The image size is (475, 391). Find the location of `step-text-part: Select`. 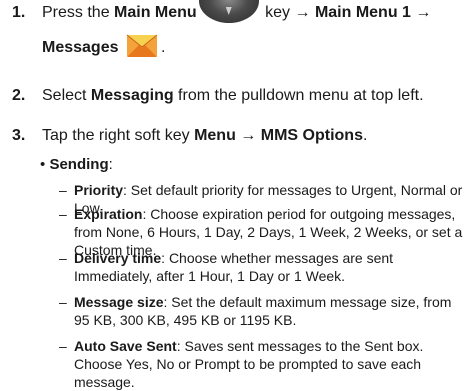

step-text-part: Select is located at coordinates (66, 95).